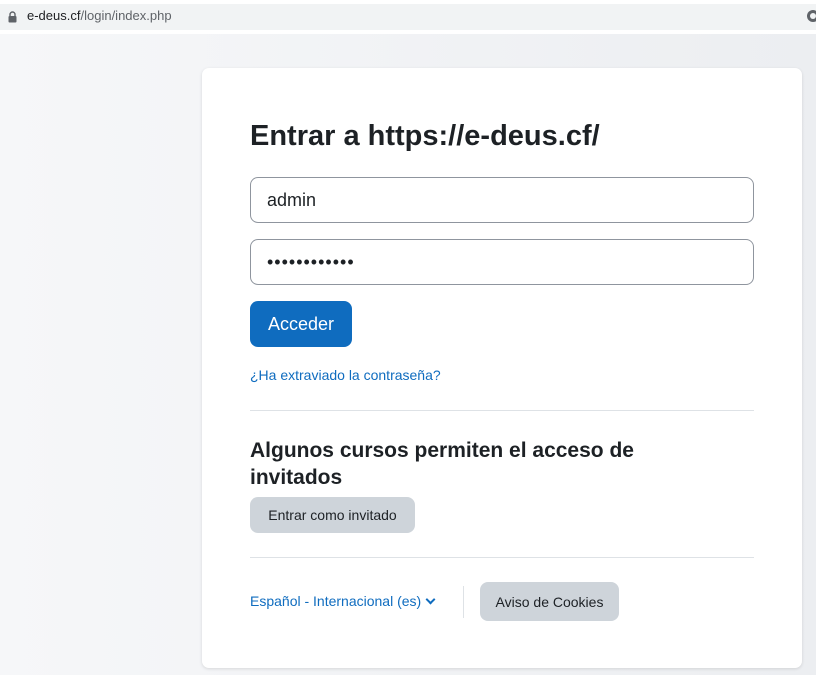 The image size is (816, 675). What do you see at coordinates (301, 324) in the screenshot?
I see `login-button: Acceder` at bounding box center [301, 324].